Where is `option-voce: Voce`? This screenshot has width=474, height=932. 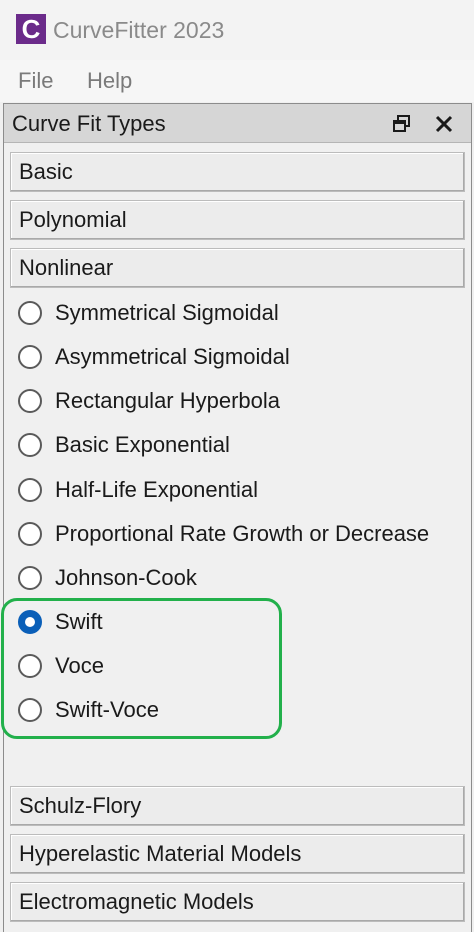 option-voce: Voce is located at coordinates (241, 666).